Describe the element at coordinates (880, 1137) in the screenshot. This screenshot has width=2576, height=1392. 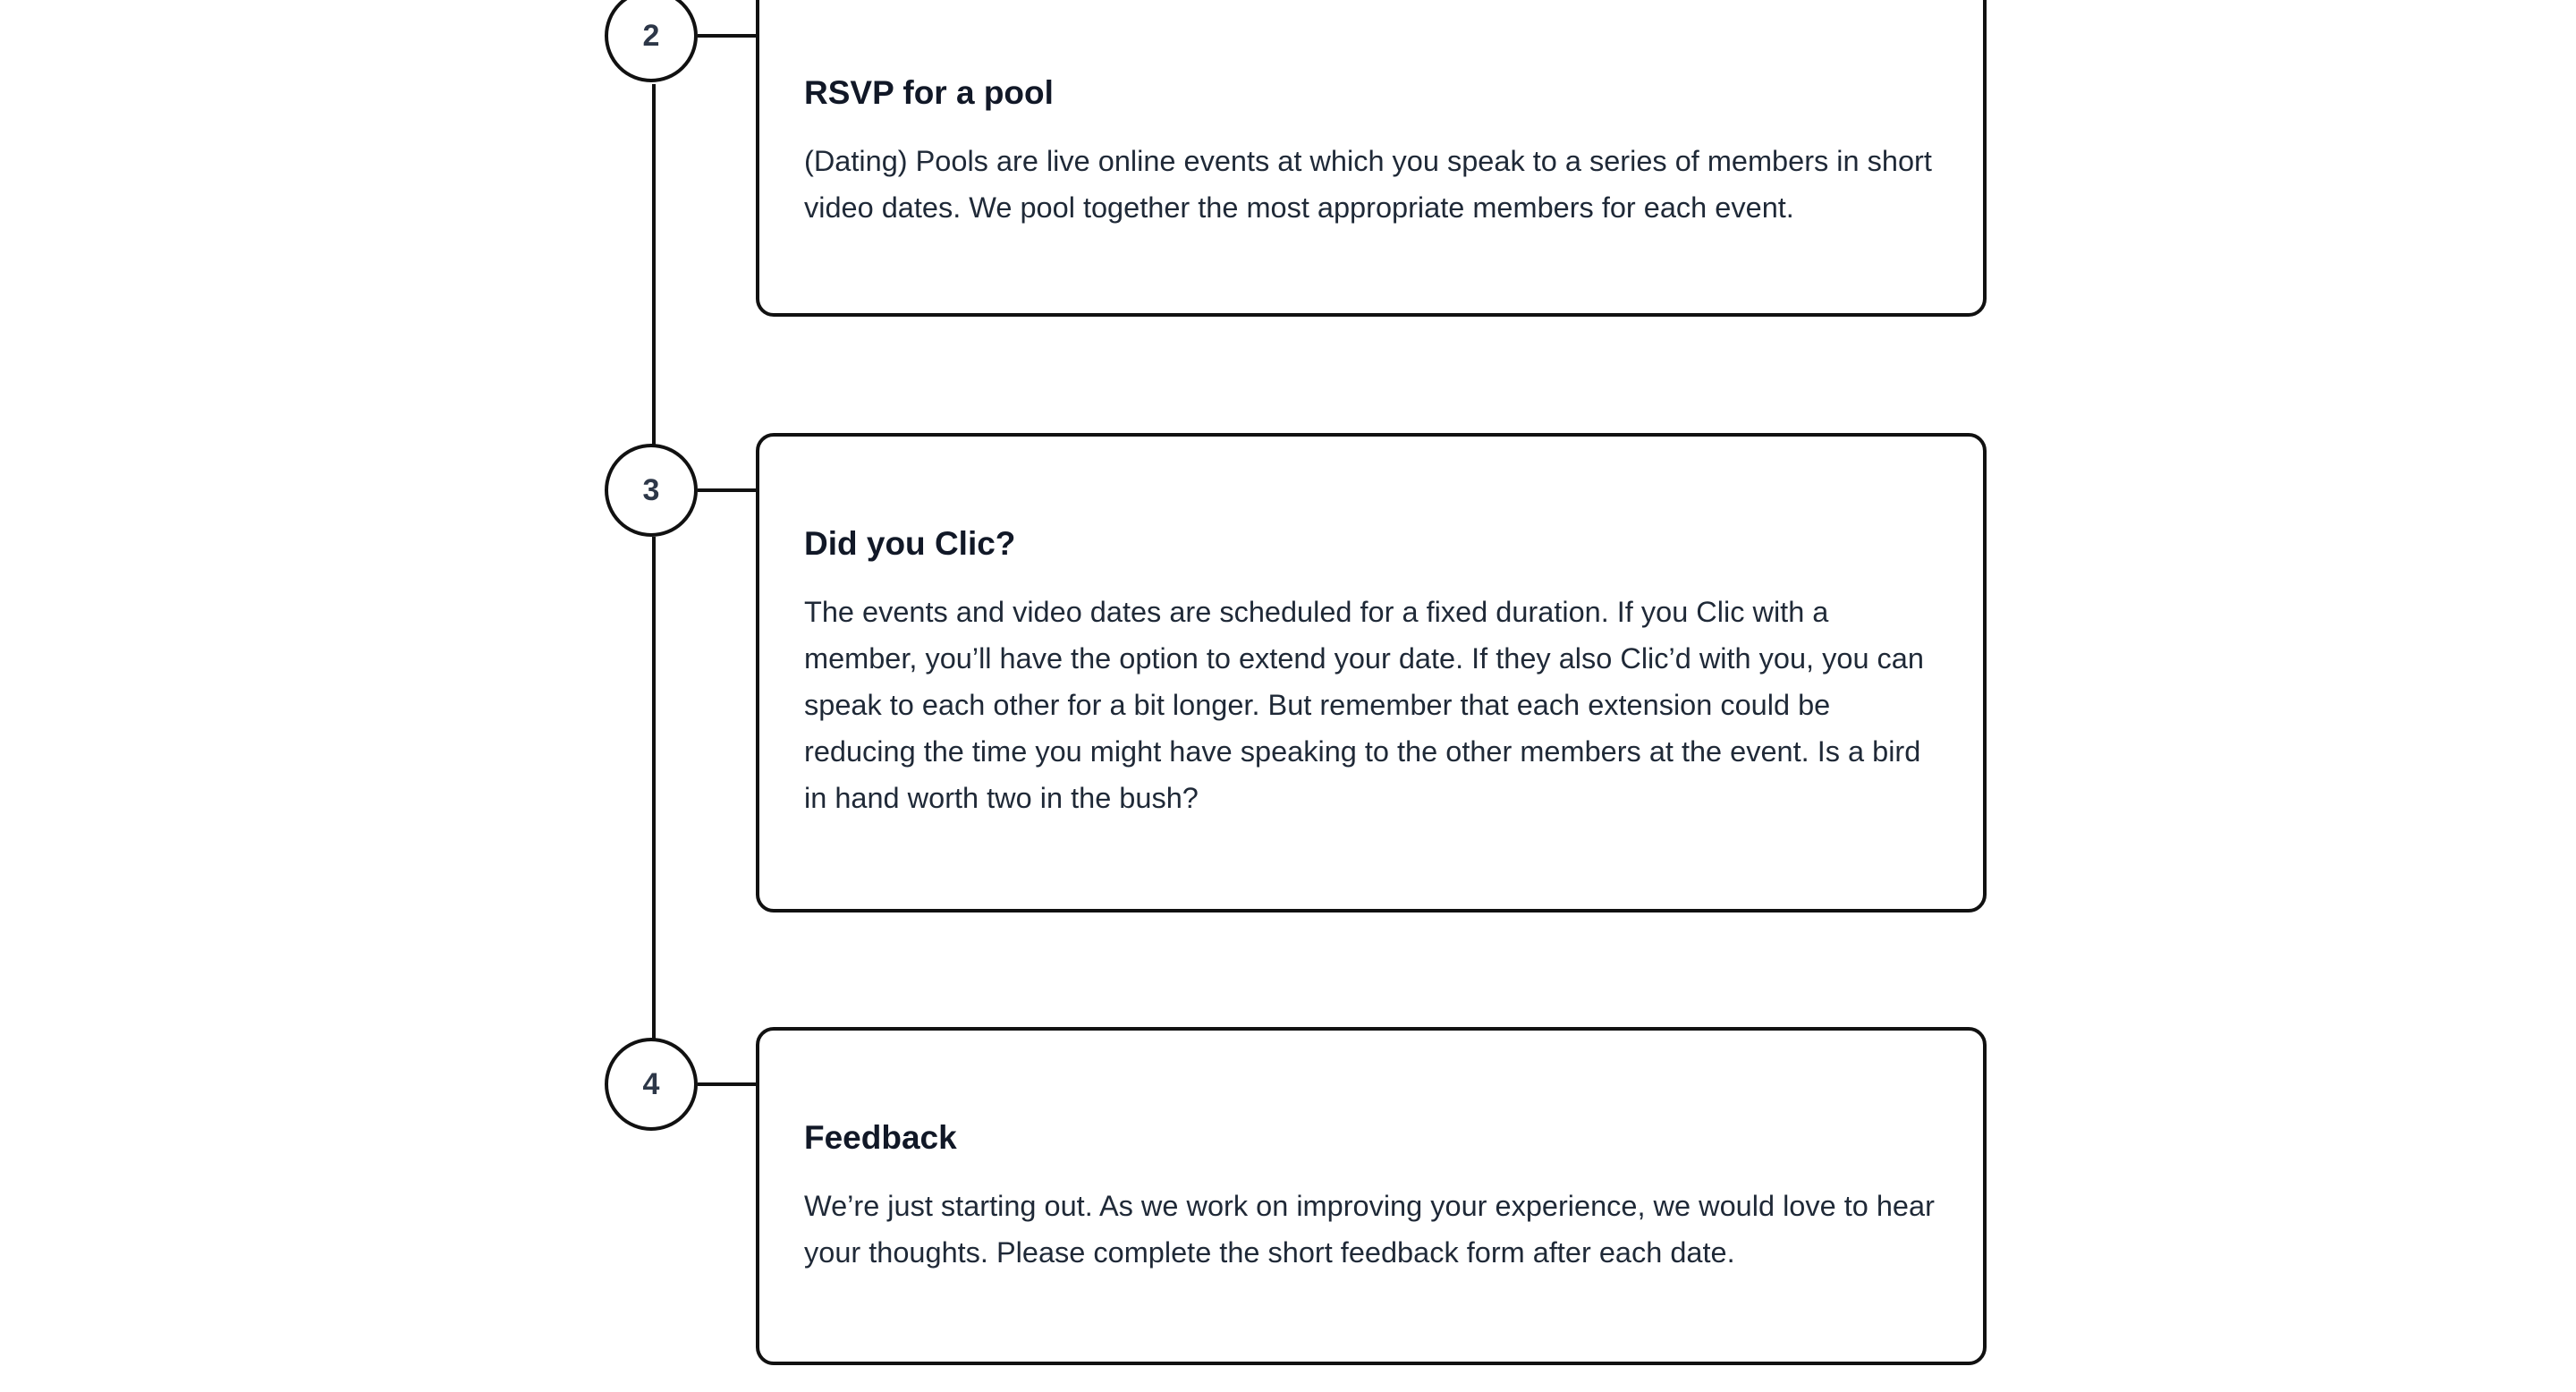
I see `step-title: Feedback` at that location.